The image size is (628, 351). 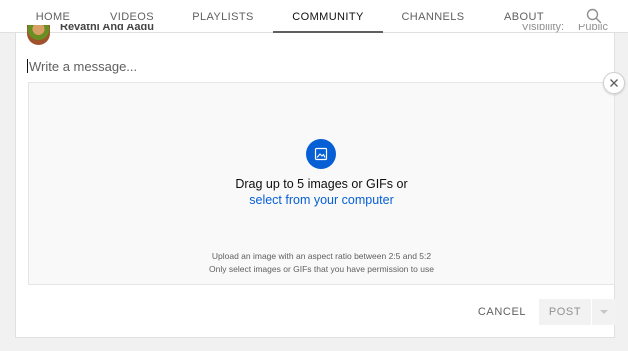 I want to click on text-caret, so click(x=27, y=66).